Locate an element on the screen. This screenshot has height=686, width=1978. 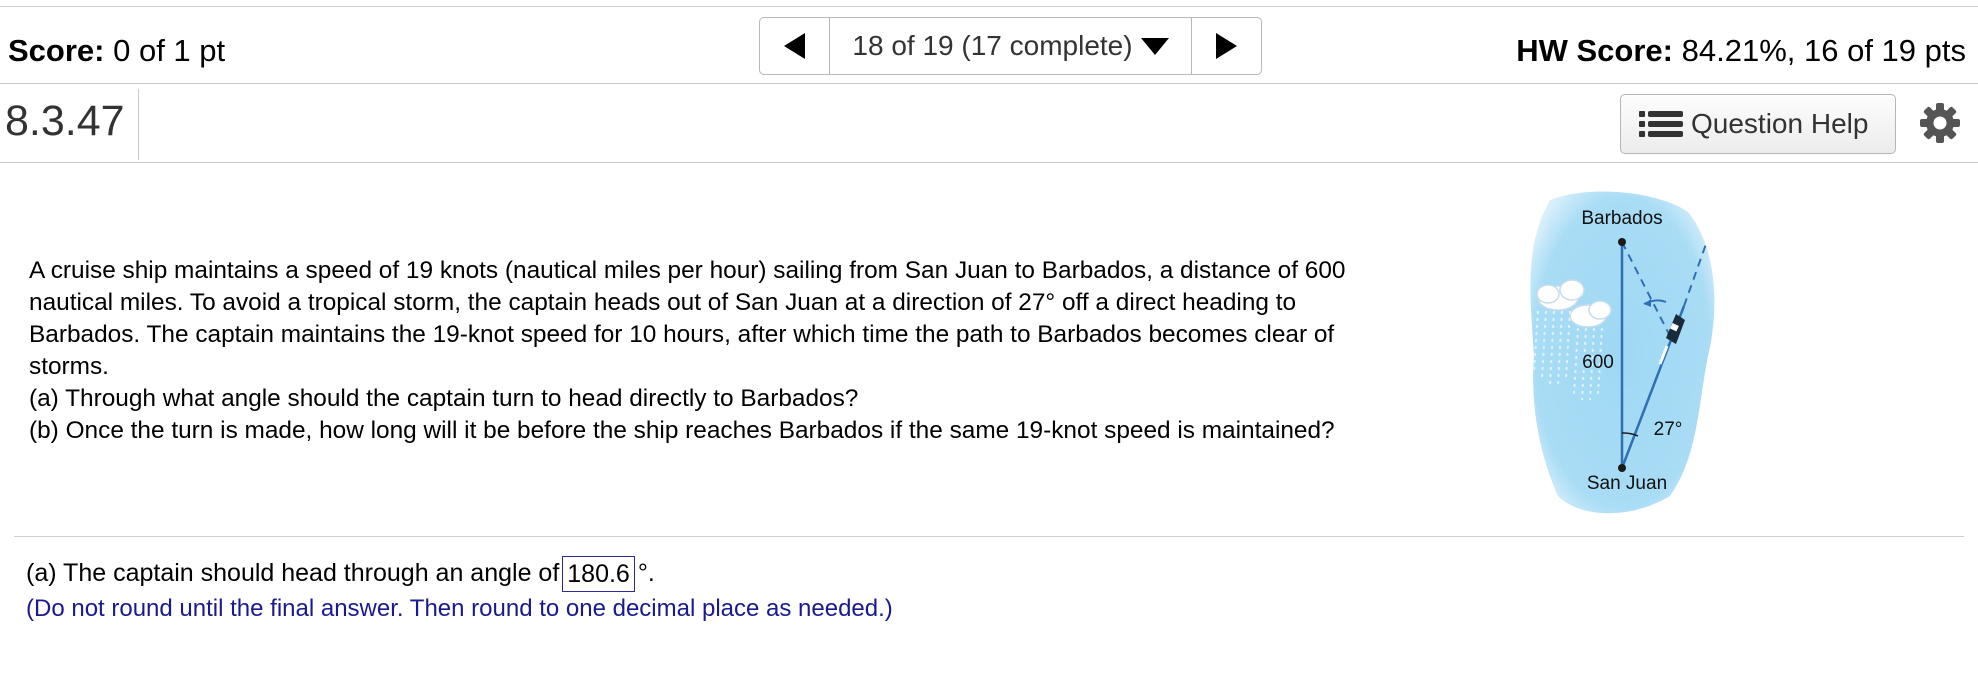
answer-input-a: 180.6 is located at coordinates (598, 574).